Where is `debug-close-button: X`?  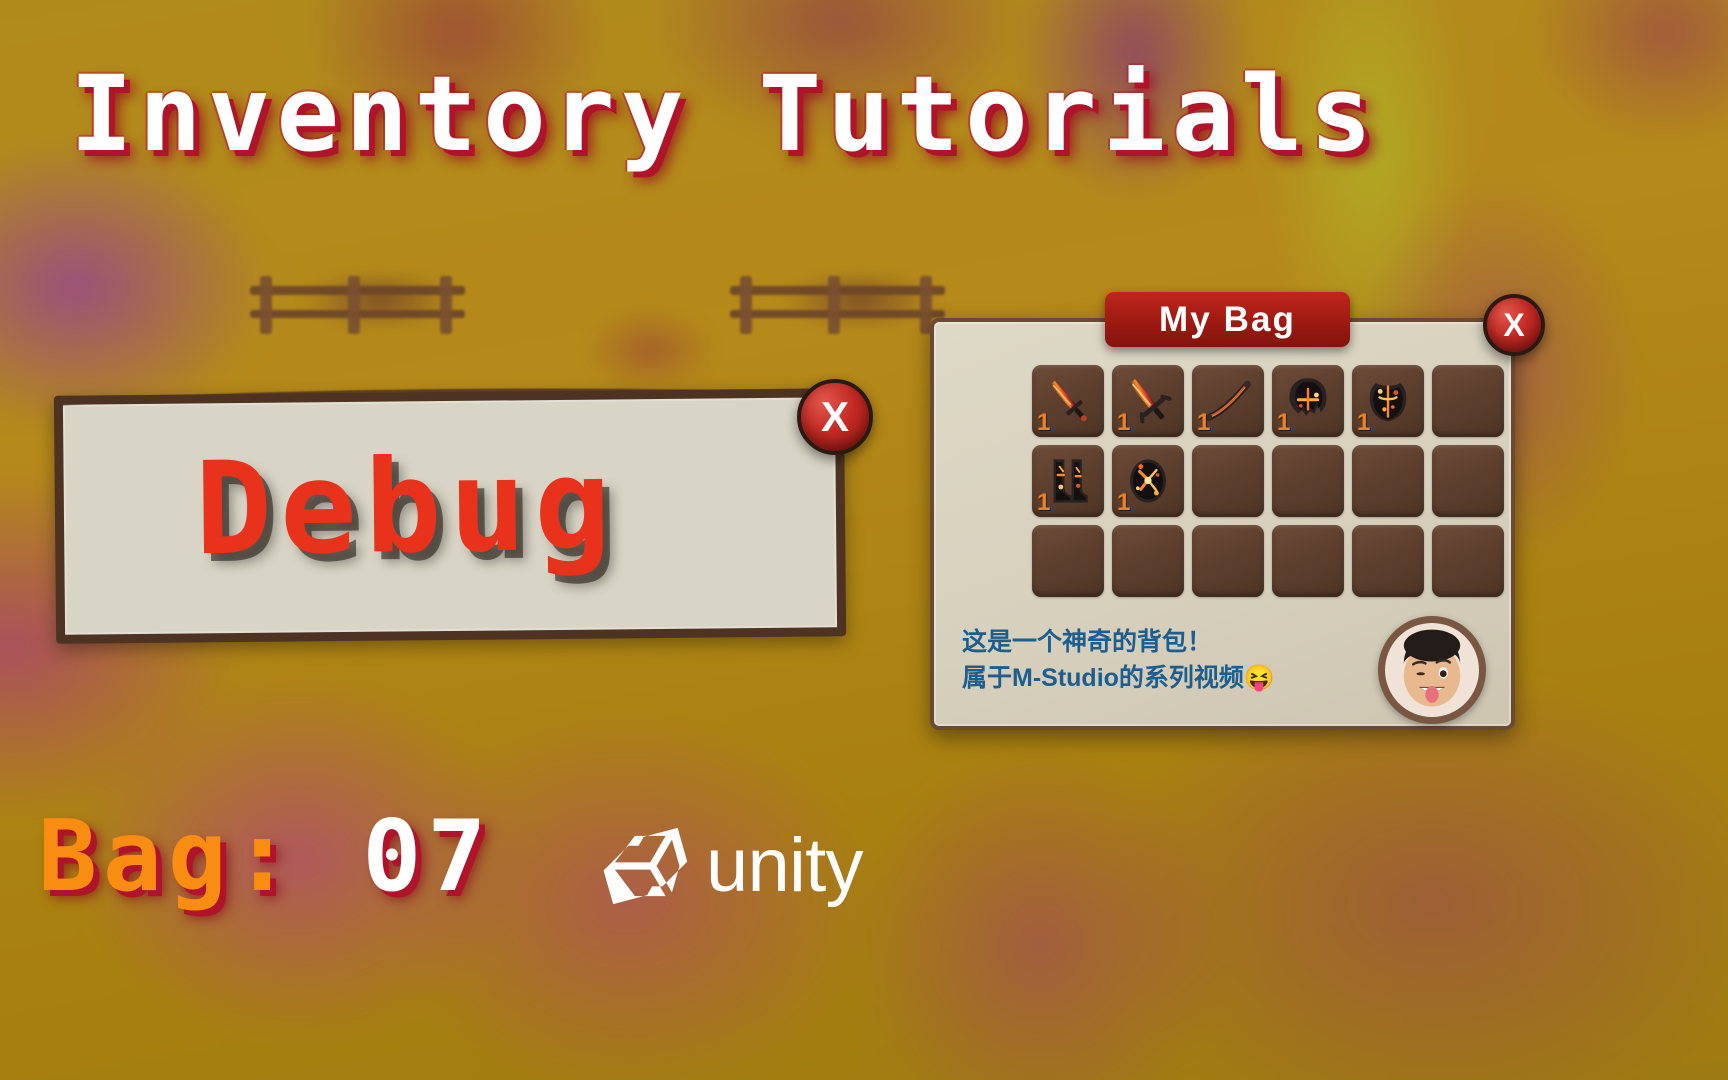
debug-close-button: X is located at coordinates (824, 417).